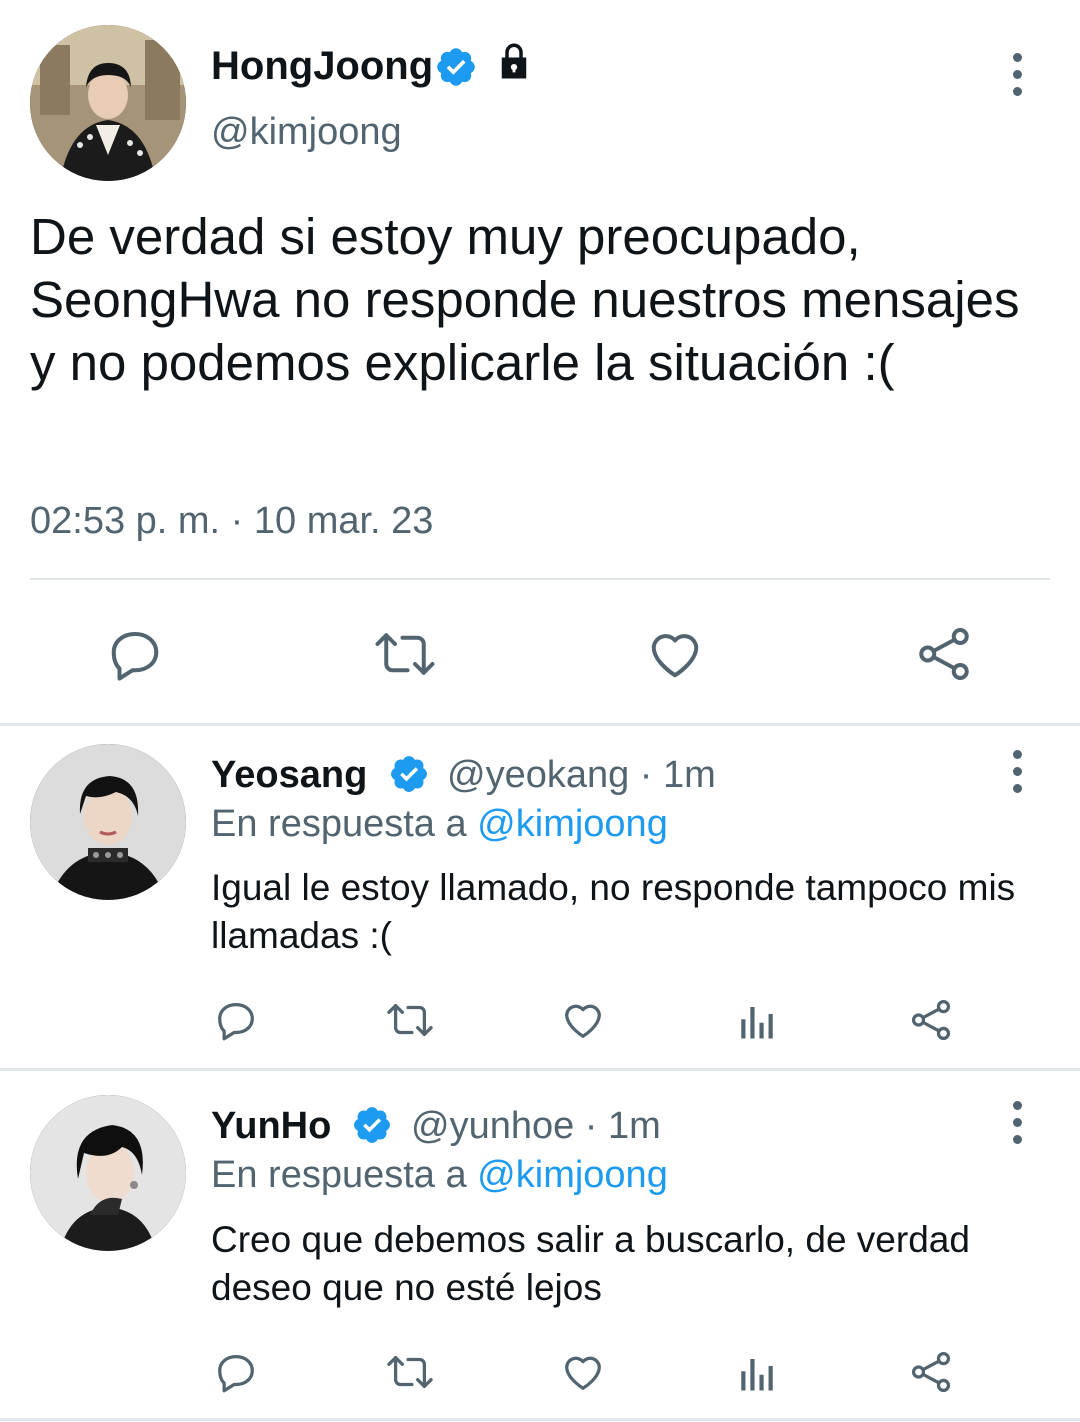 Image resolution: width=1080 pixels, height=1422 pixels. Describe the element at coordinates (540, 579) in the screenshot. I see `divider` at that location.